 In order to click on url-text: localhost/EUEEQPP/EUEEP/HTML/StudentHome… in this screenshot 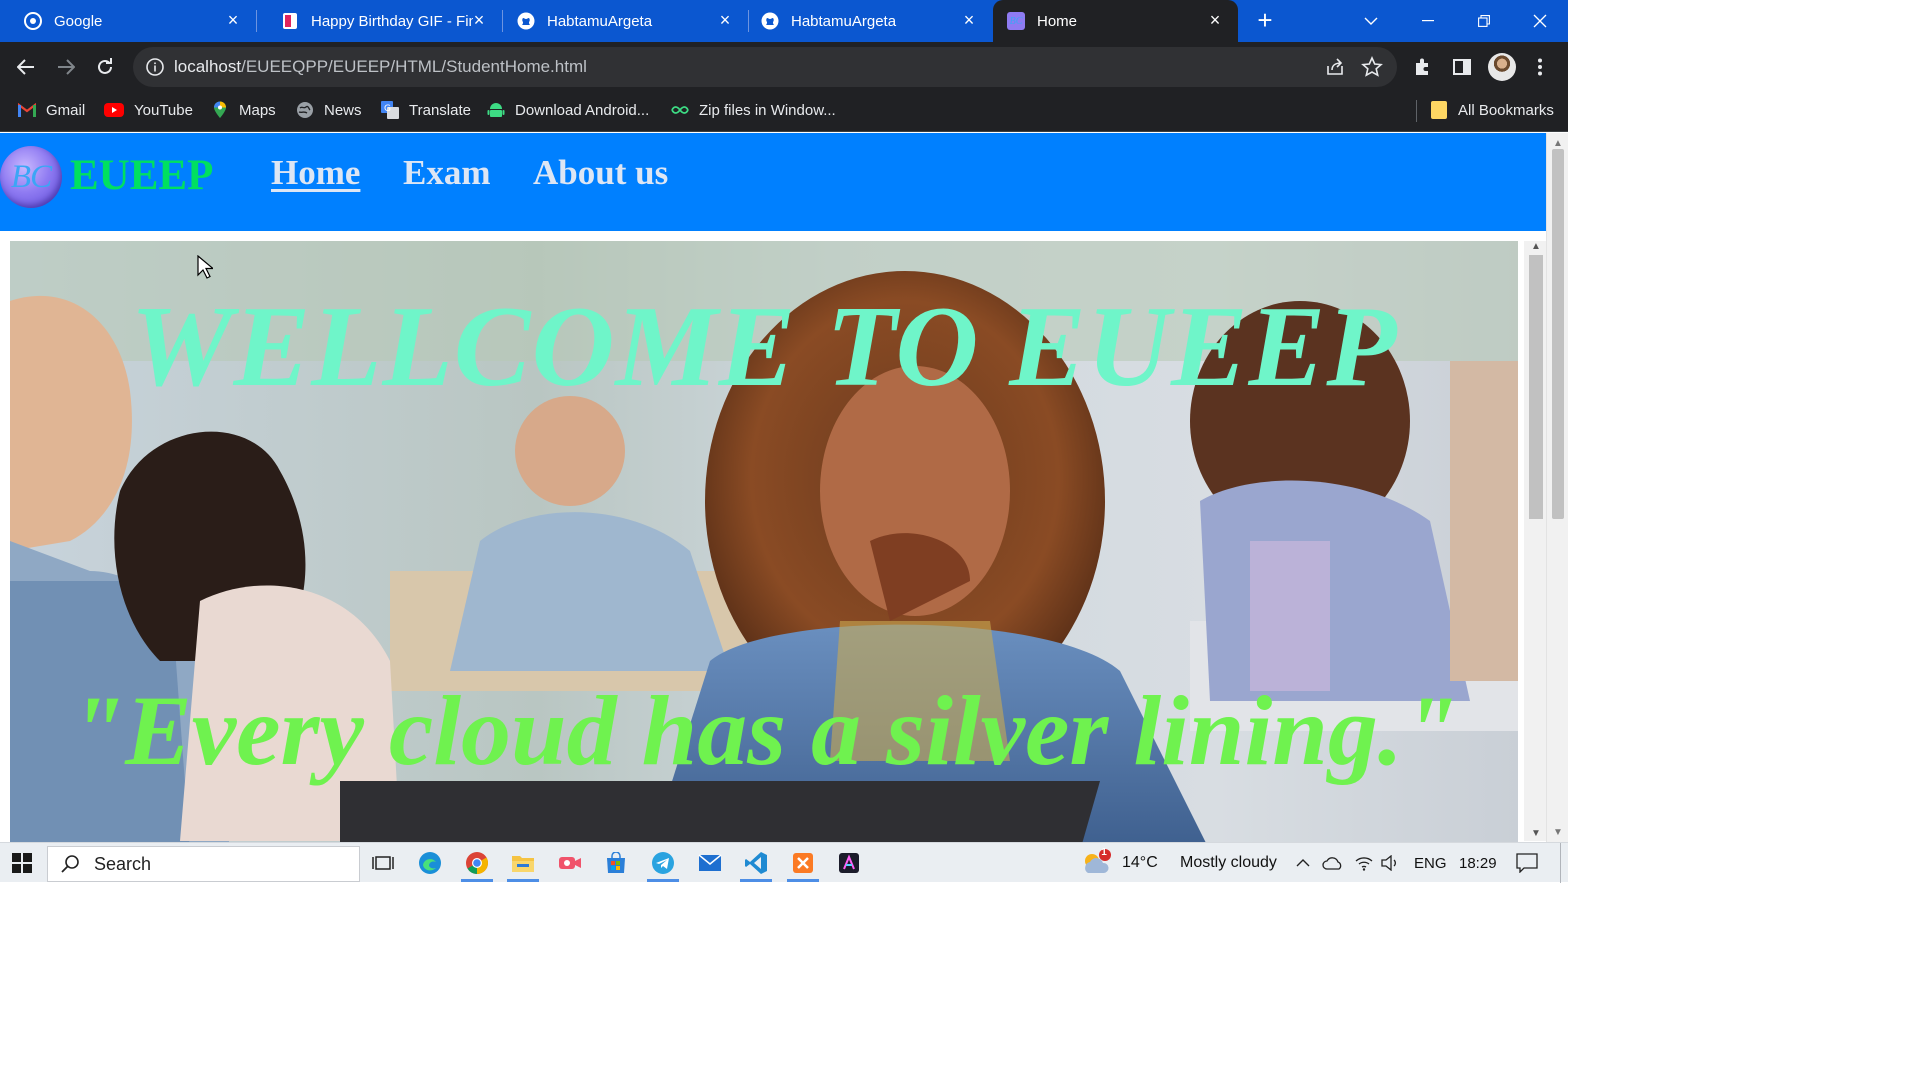, I will do `click(380, 67)`.